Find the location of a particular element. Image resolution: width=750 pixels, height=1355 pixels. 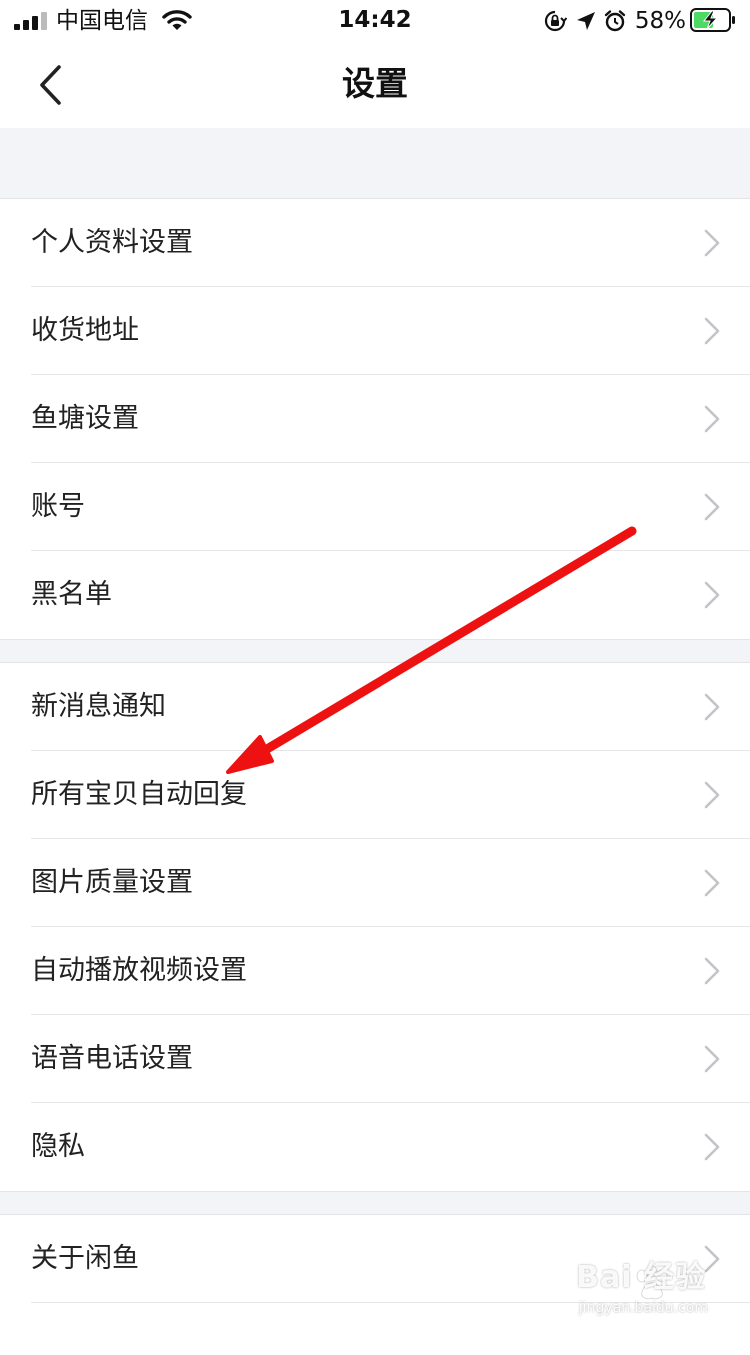

settings-row-image-quality: 图片质量设置 is located at coordinates (375, 883).